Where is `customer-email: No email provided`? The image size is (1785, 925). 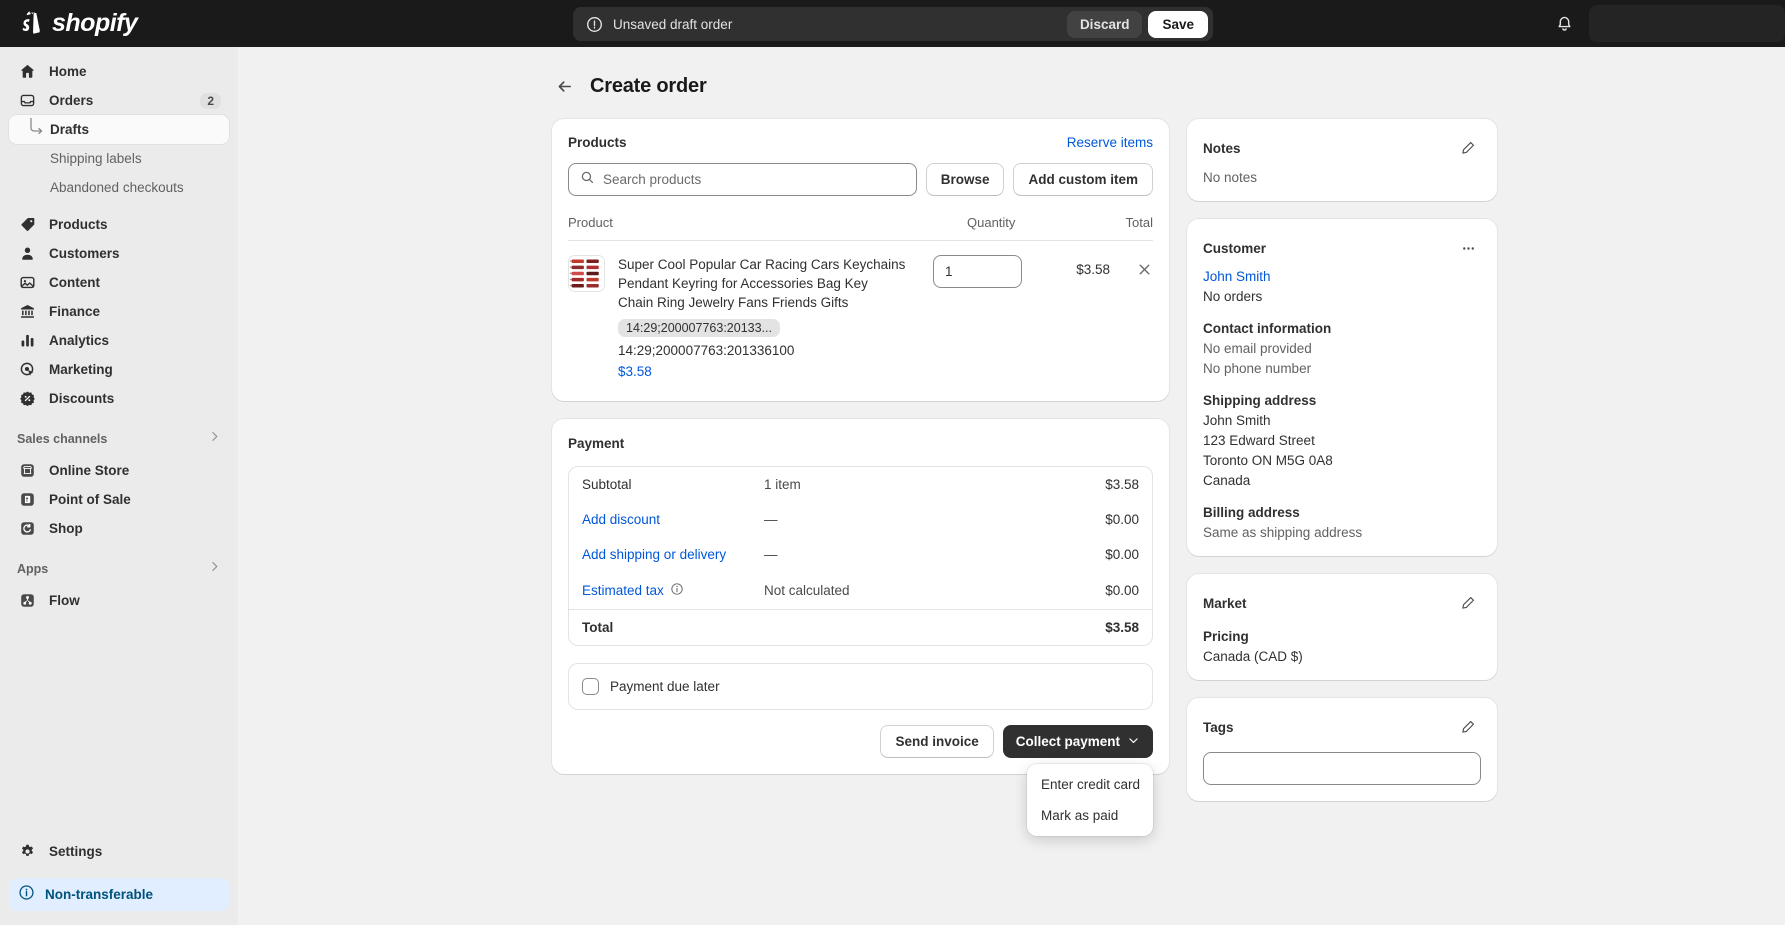
customer-email: No email provided is located at coordinates (1257, 348).